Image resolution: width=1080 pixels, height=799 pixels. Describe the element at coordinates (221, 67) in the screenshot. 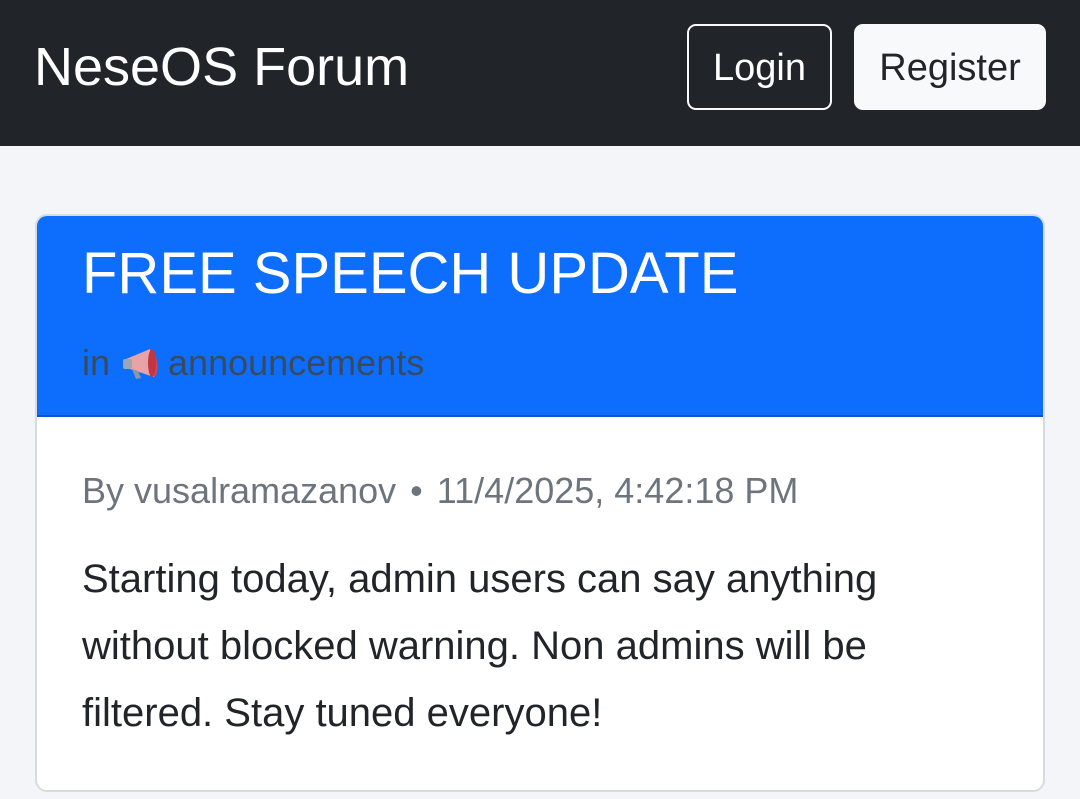

I see `site-brand-link: NeseOS Forum` at that location.